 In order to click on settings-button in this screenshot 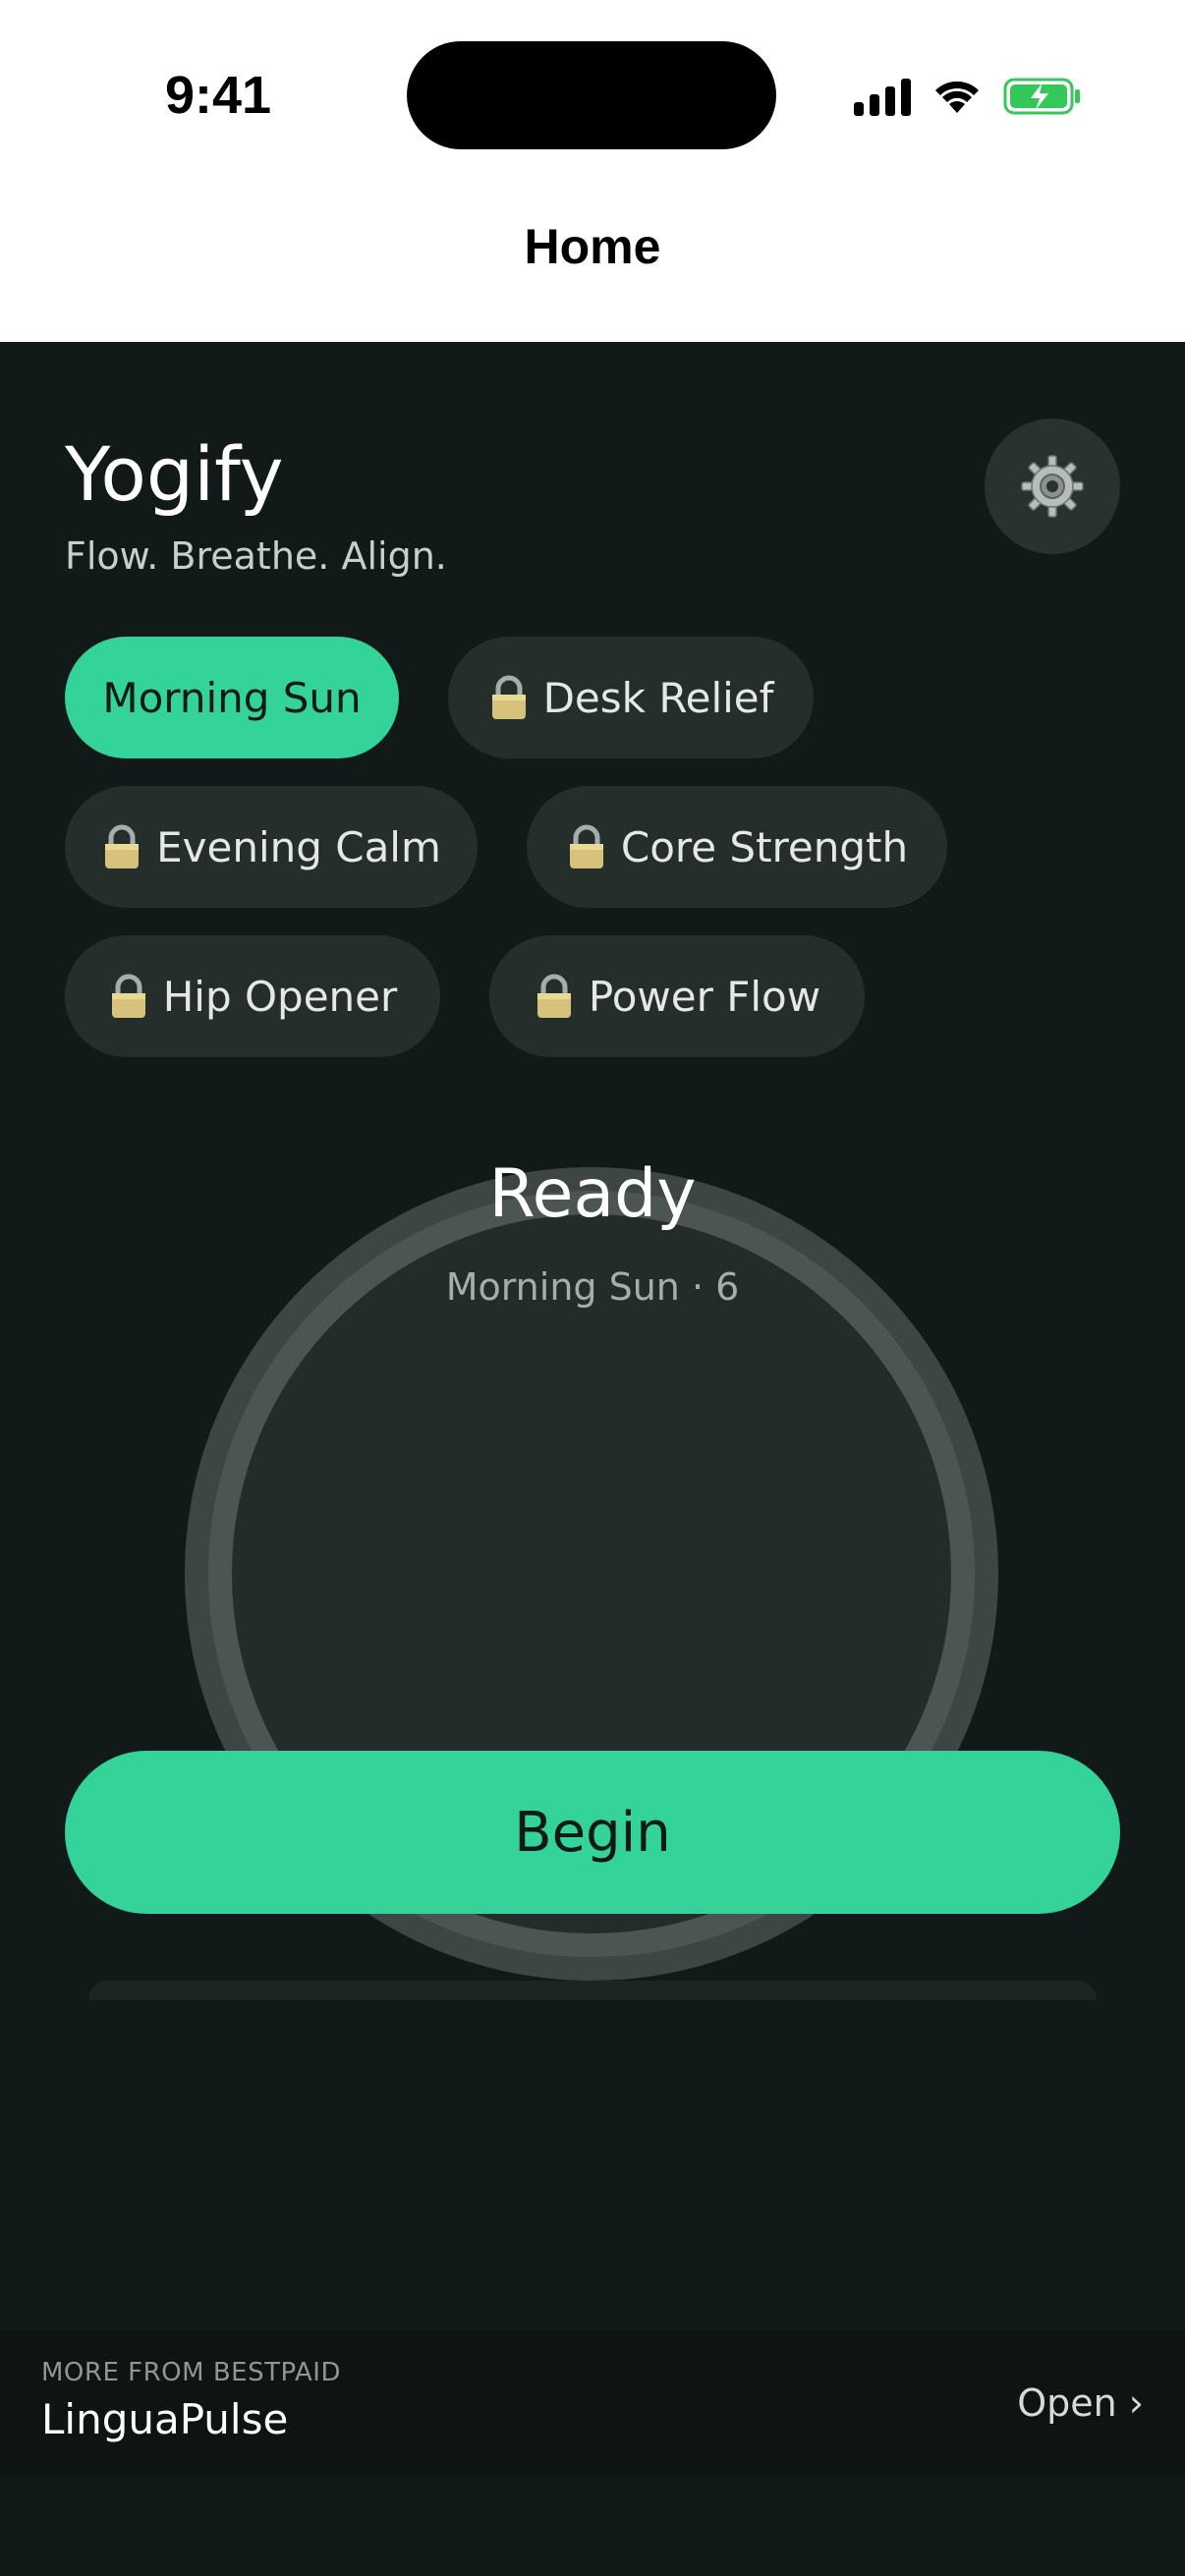, I will do `click(1053, 486)`.